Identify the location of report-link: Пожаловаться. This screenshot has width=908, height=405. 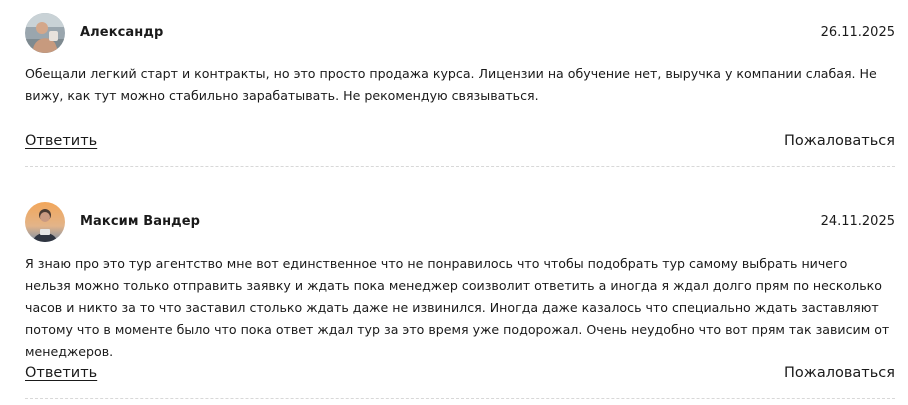
(839, 373).